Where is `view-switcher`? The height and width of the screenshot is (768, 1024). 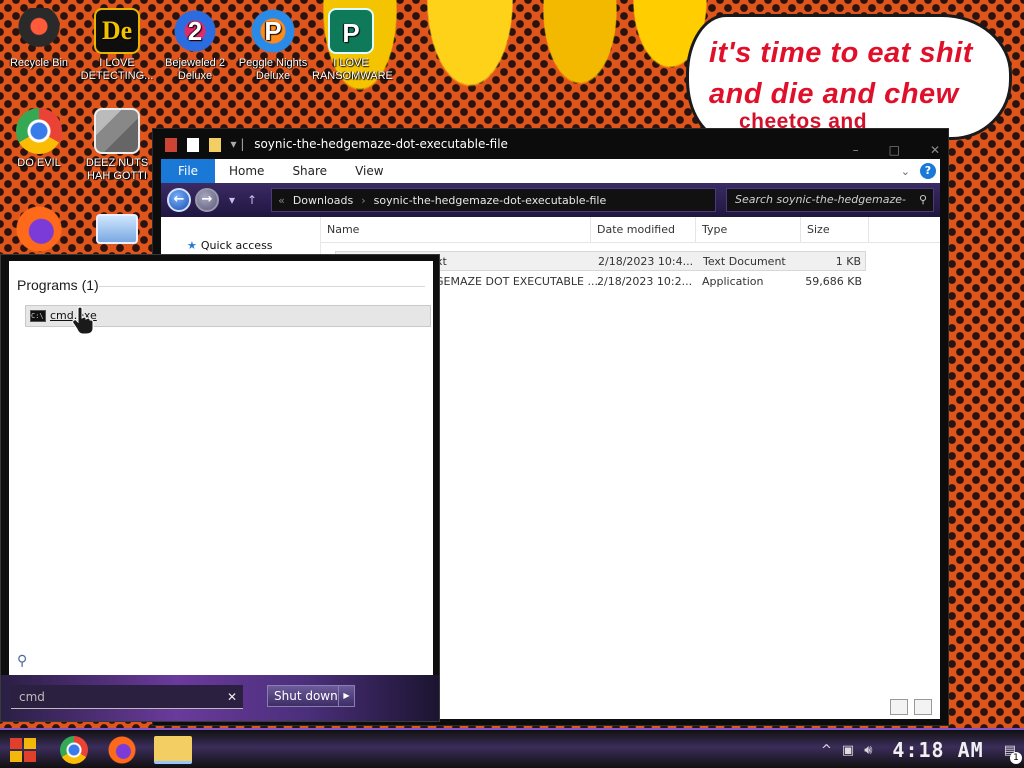
view-switcher is located at coordinates (911, 707).